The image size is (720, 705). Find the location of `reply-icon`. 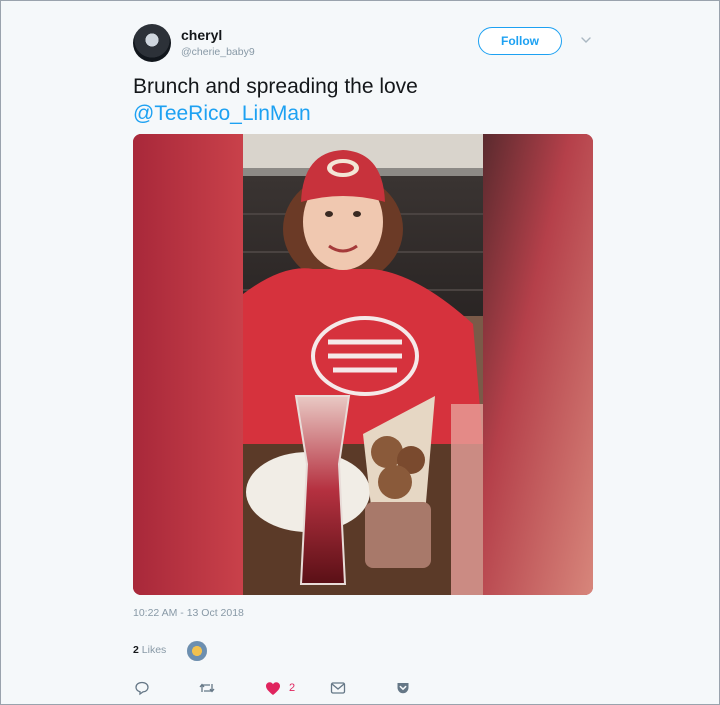

reply-icon is located at coordinates (142, 688).